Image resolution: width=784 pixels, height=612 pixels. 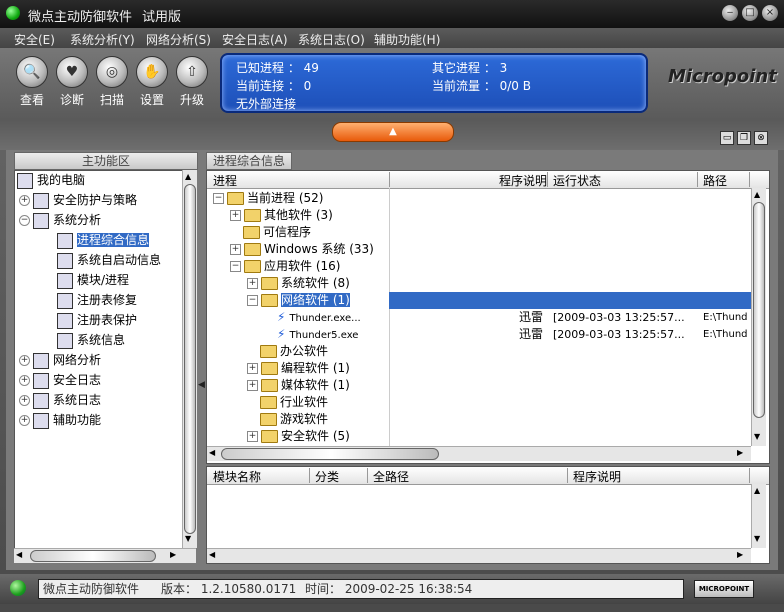 I want to click on diagnose-button: ♥ 诊断, so click(x=72, y=82).